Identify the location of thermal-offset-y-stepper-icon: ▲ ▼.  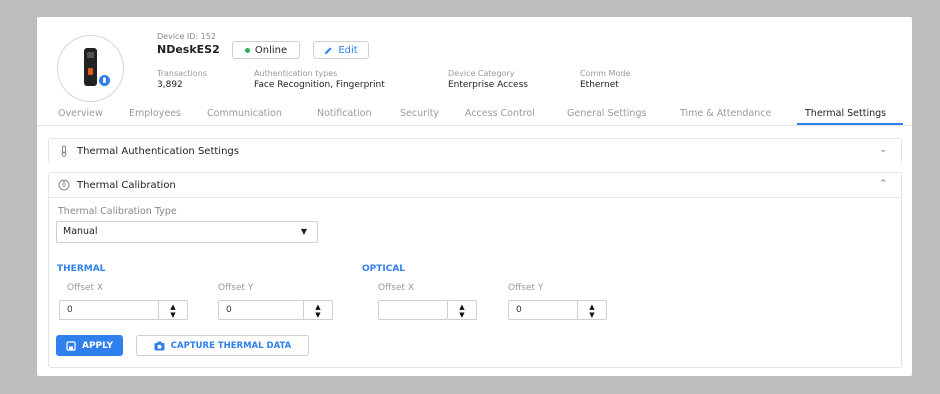
(318, 310).